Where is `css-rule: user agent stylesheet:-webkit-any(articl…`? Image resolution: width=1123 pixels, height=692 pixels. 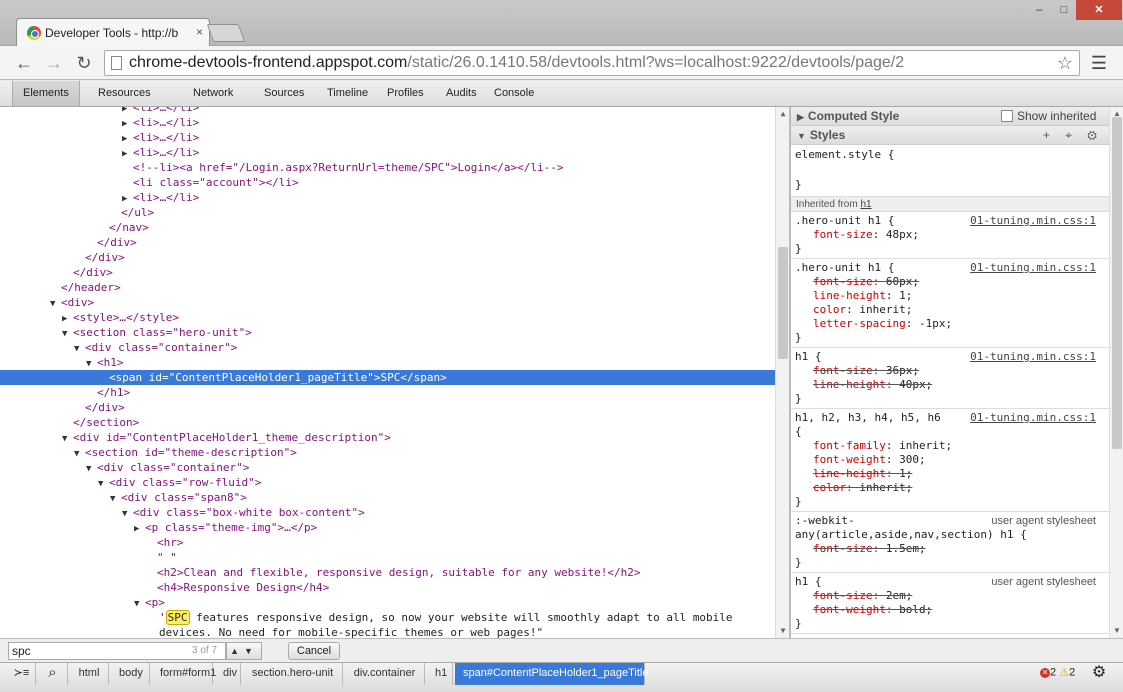 css-rule: user agent stylesheet:-webkit-any(articl… is located at coordinates (950, 542).